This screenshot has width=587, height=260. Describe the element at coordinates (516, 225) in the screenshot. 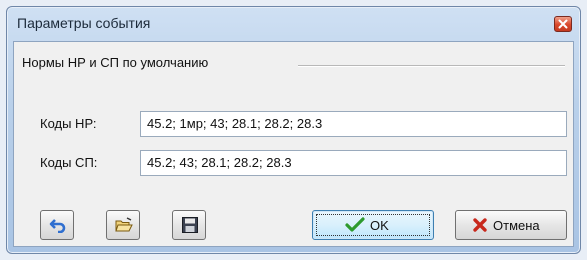

I see `cancel-label: Отмена` at that location.